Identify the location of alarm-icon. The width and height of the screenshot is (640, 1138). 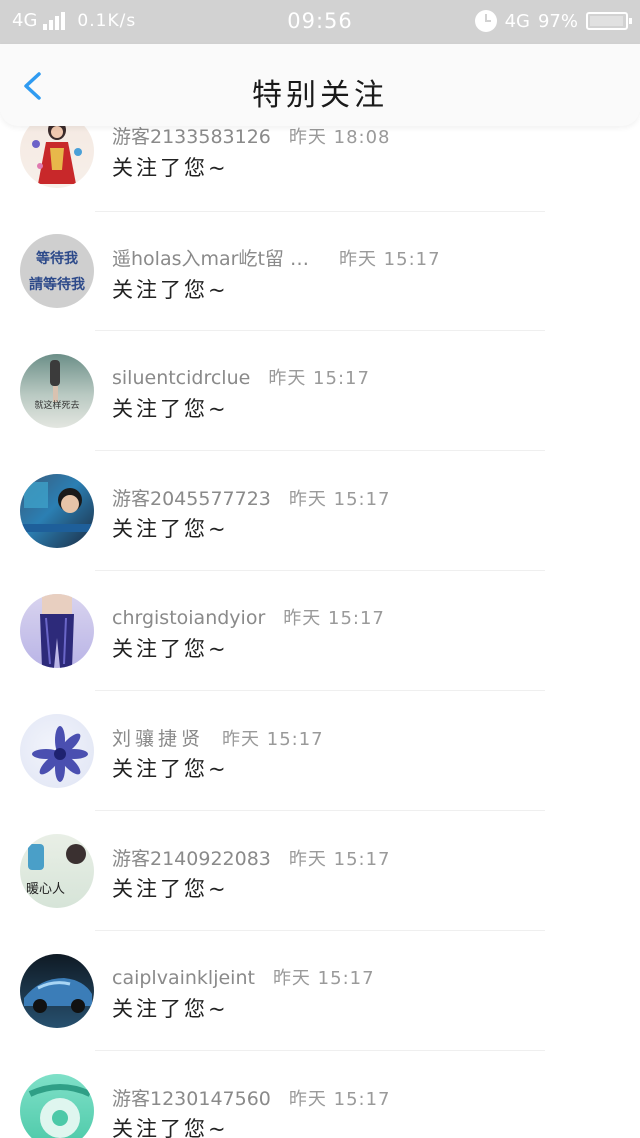
(485, 21).